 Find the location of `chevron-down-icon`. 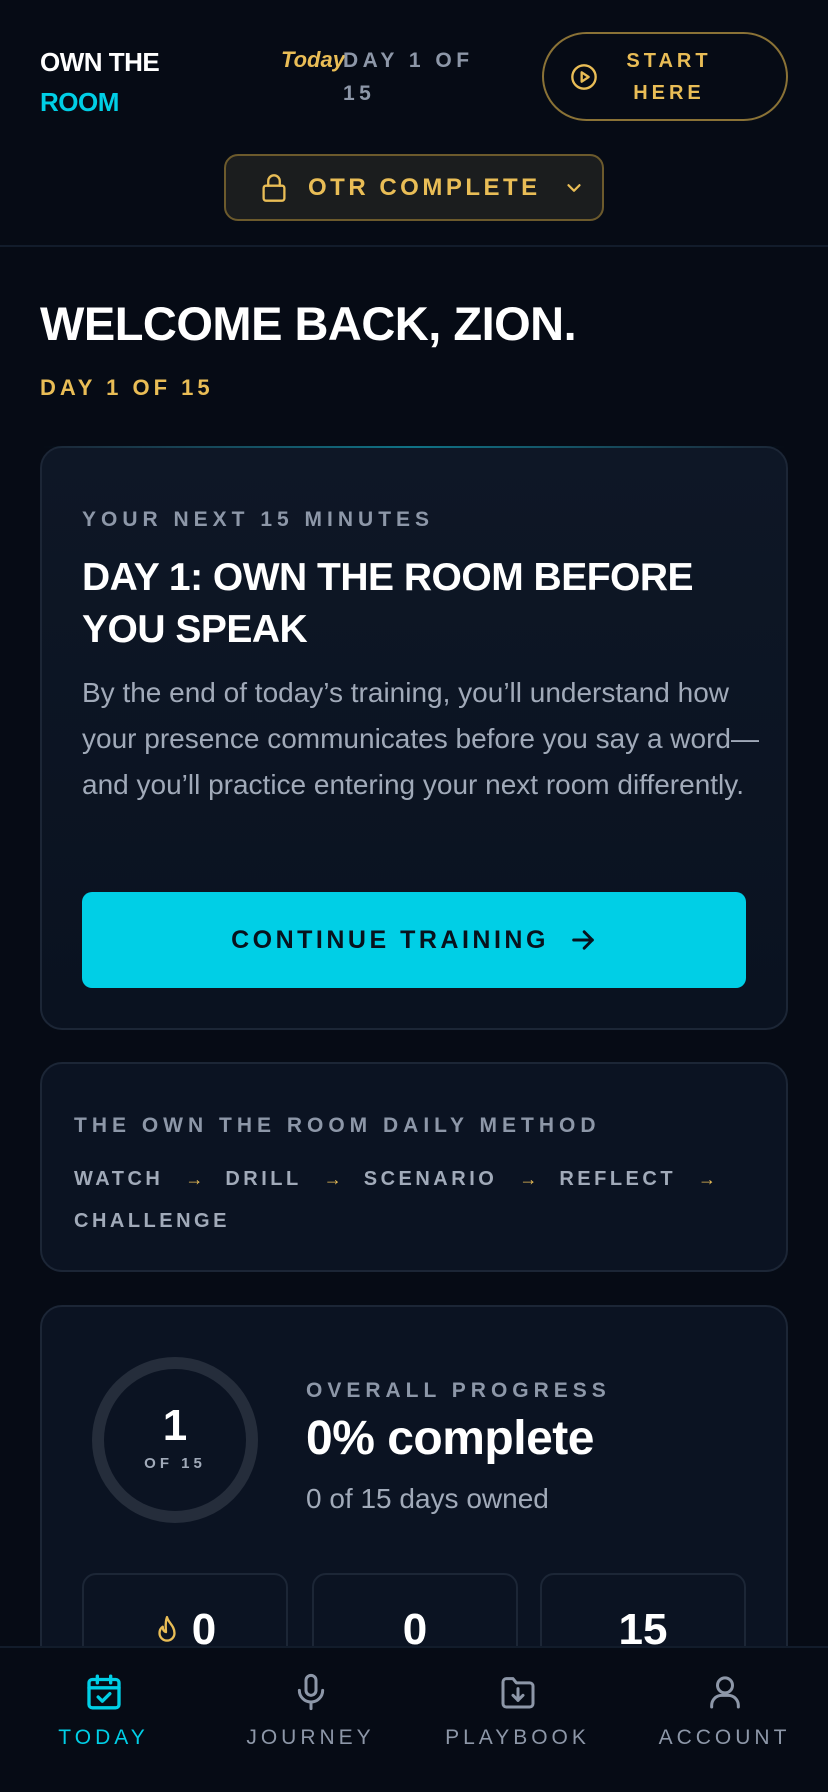

chevron-down-icon is located at coordinates (574, 187).